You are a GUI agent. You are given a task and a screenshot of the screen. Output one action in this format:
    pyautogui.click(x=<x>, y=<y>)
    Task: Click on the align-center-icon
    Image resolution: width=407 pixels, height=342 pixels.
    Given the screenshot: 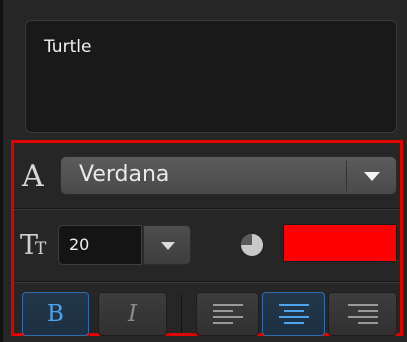 What is the action you would take?
    pyautogui.click(x=293, y=314)
    